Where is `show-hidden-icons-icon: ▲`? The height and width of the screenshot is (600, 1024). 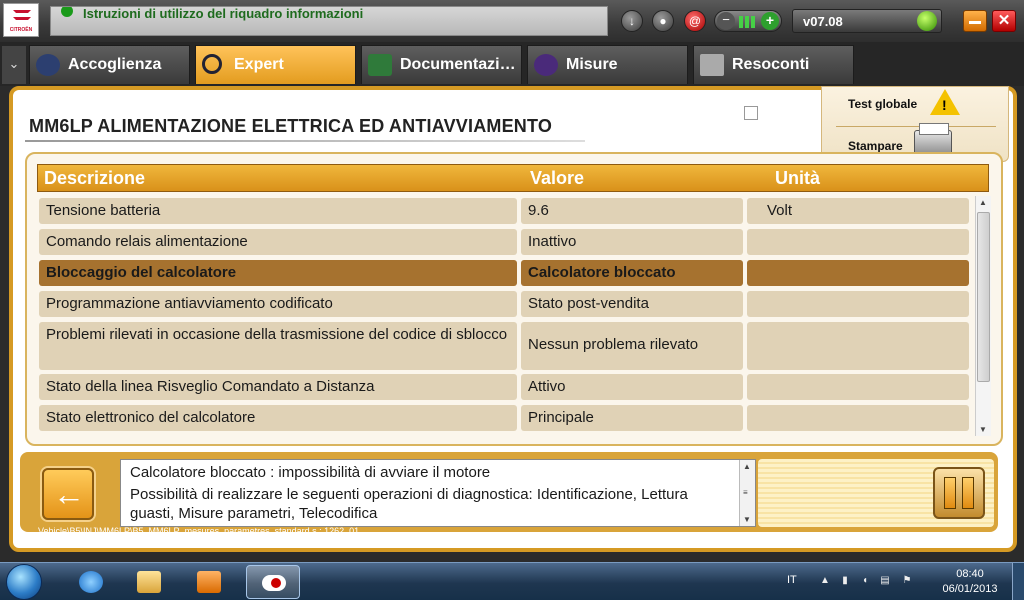 show-hidden-icons-icon: ▲ is located at coordinates (825, 582).